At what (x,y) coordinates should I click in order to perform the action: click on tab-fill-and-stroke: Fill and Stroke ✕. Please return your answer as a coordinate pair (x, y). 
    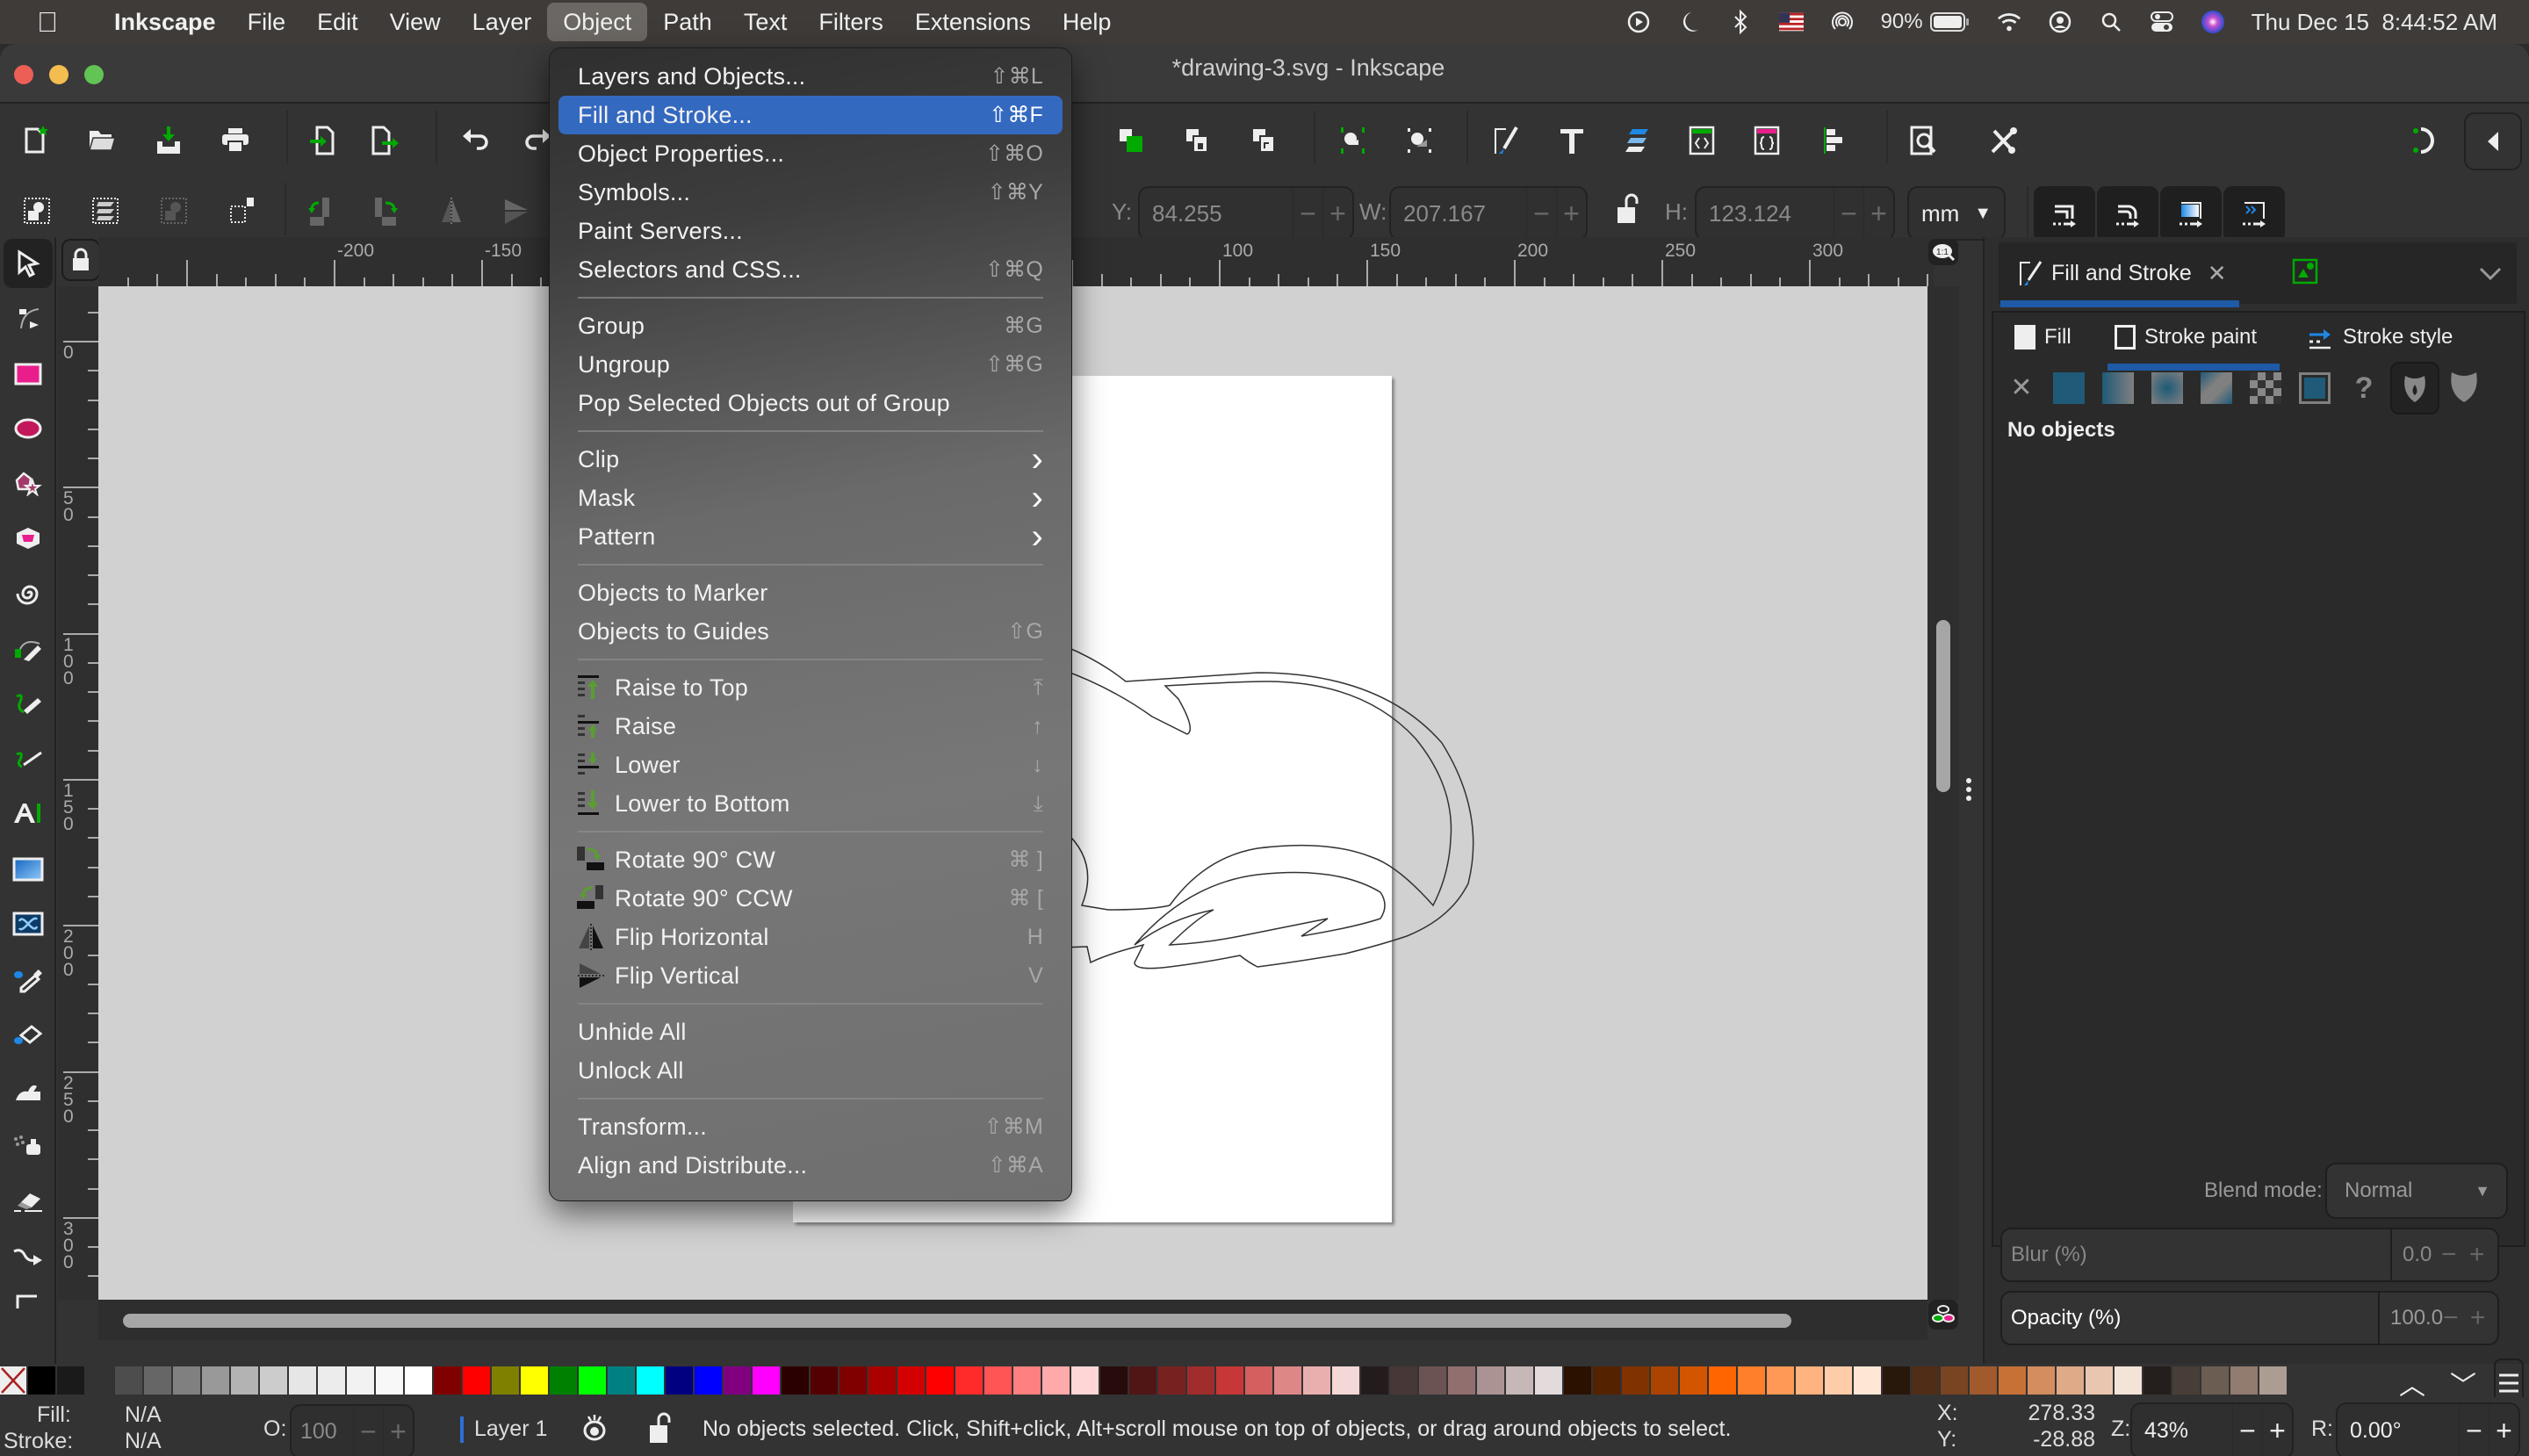
    Looking at the image, I should click on (2120, 273).